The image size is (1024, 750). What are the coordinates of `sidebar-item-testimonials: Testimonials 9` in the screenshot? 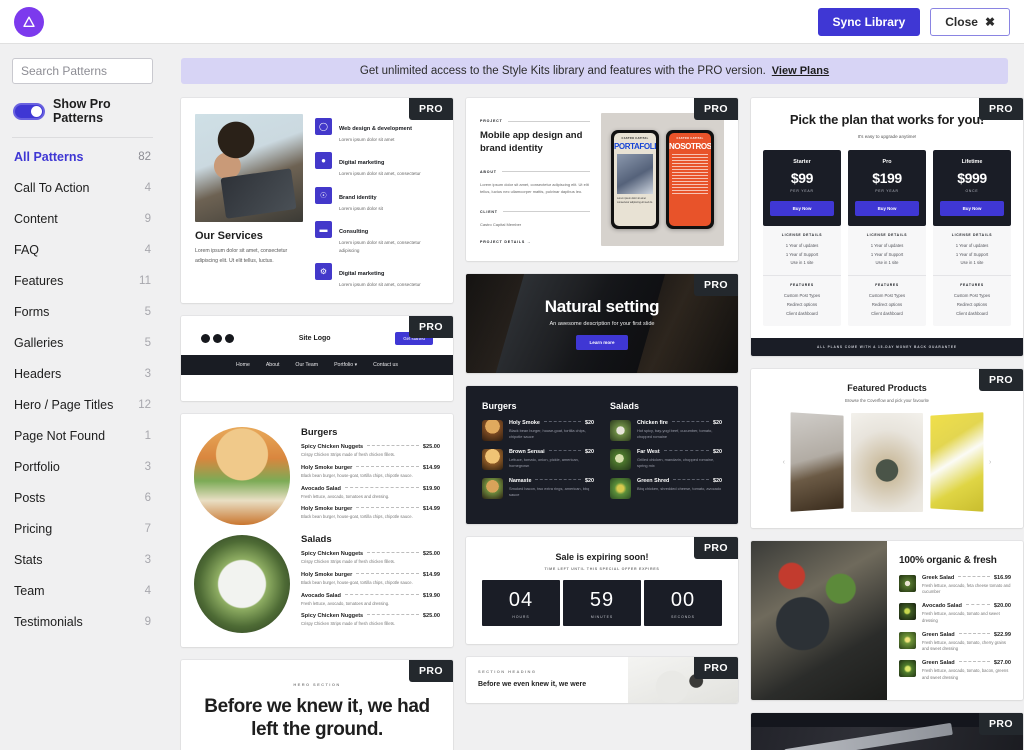 It's located at (82, 622).